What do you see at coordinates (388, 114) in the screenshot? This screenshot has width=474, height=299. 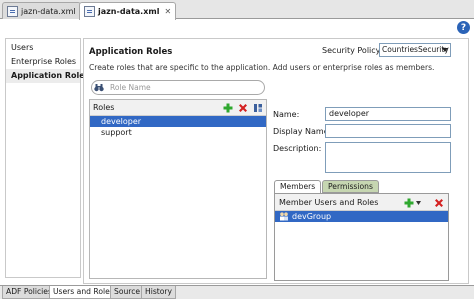 I see `name-input: developer` at bounding box center [388, 114].